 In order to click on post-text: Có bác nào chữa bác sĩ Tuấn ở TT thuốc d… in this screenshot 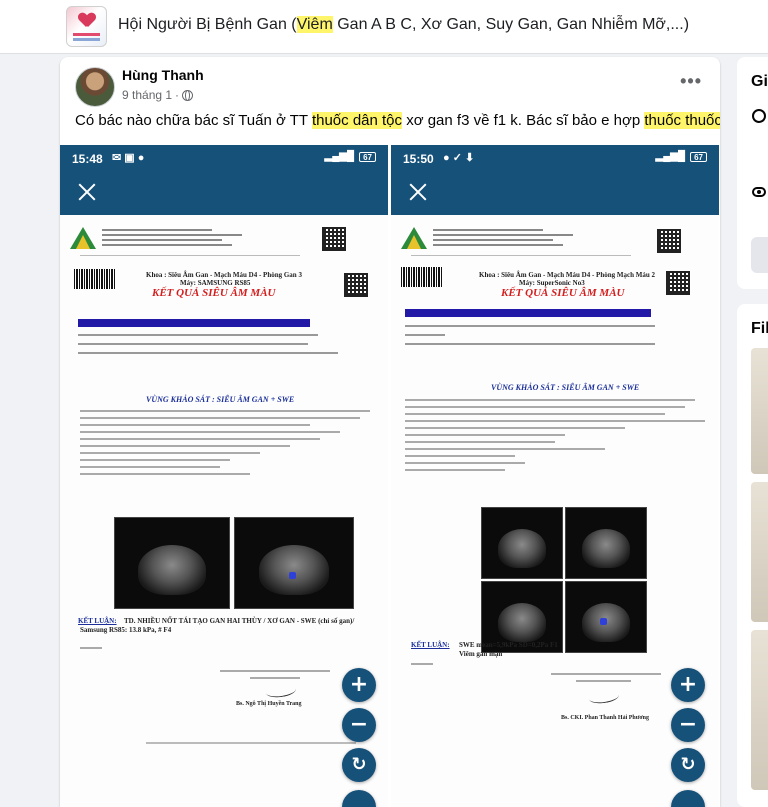, I will do `click(397, 120)`.